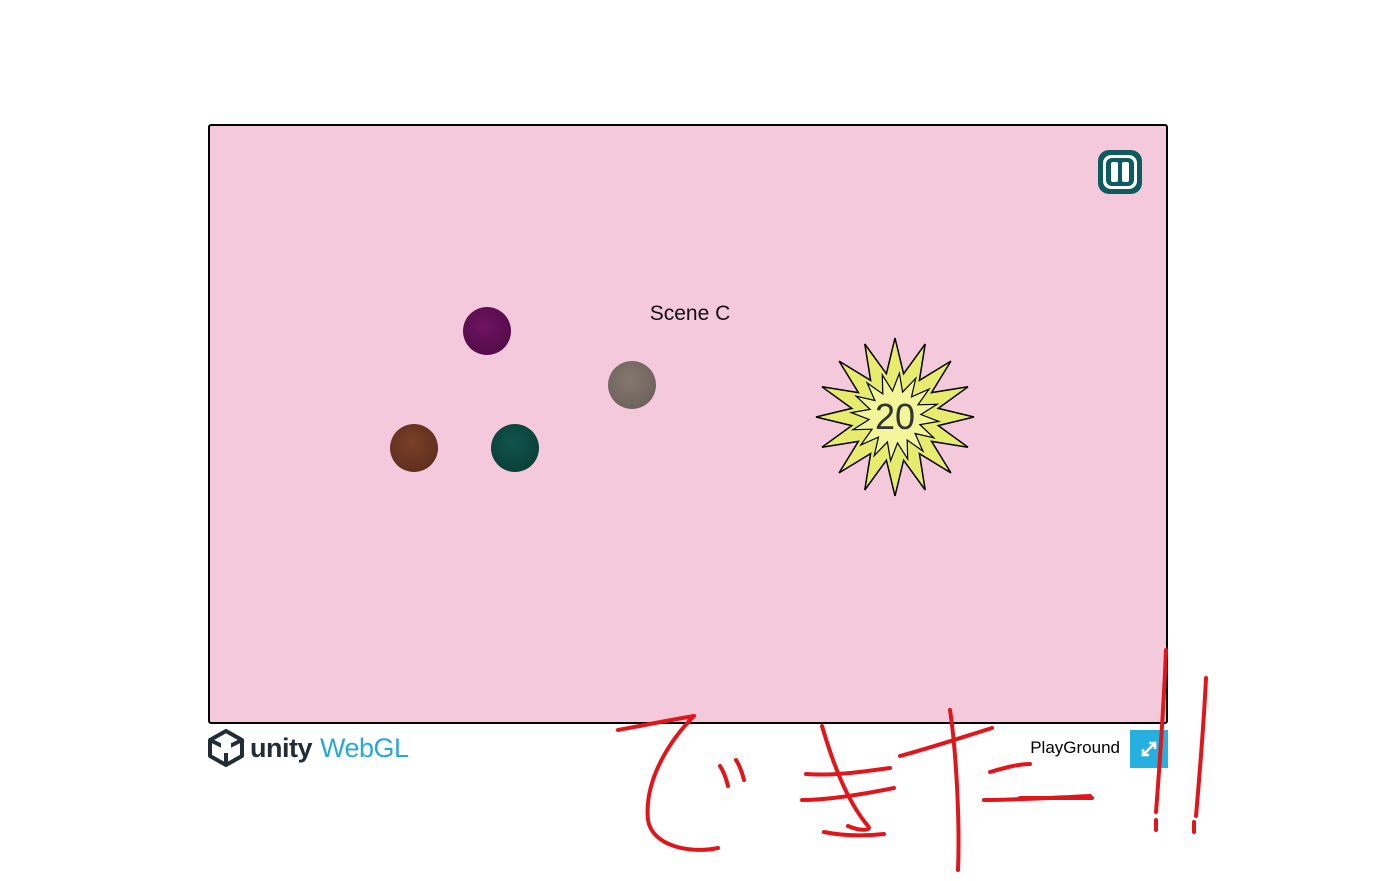 The height and width of the screenshot is (881, 1380). Describe the element at coordinates (688, 748) in the screenshot. I see `webgl-footer: unity WebGL PlayGround` at that location.